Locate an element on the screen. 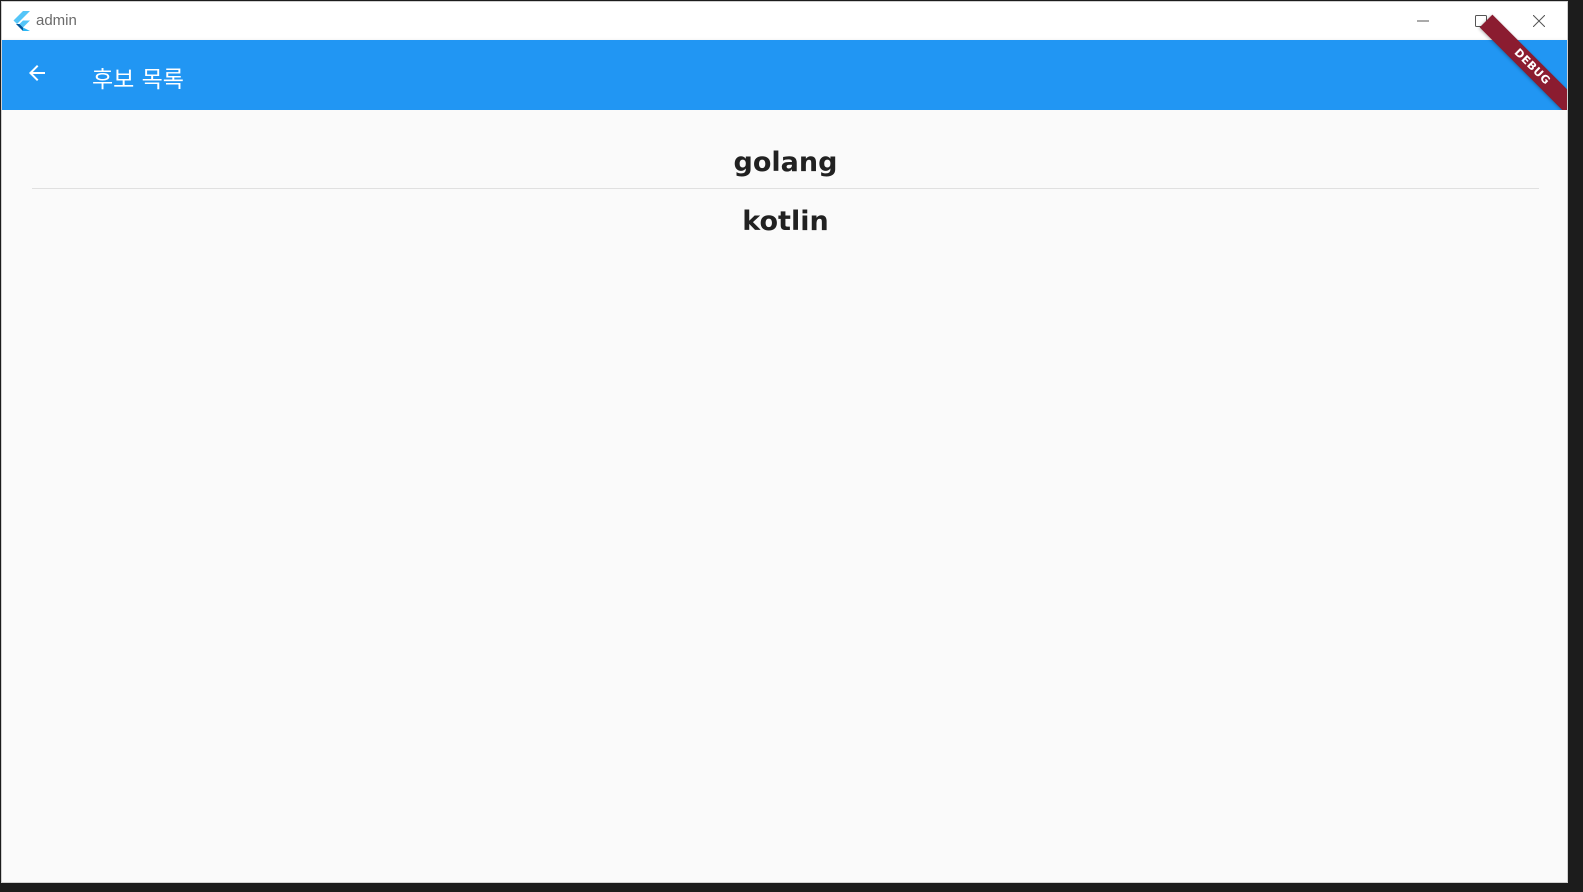 This screenshot has height=892, width=1583. list-item: kotlin is located at coordinates (785, 221).